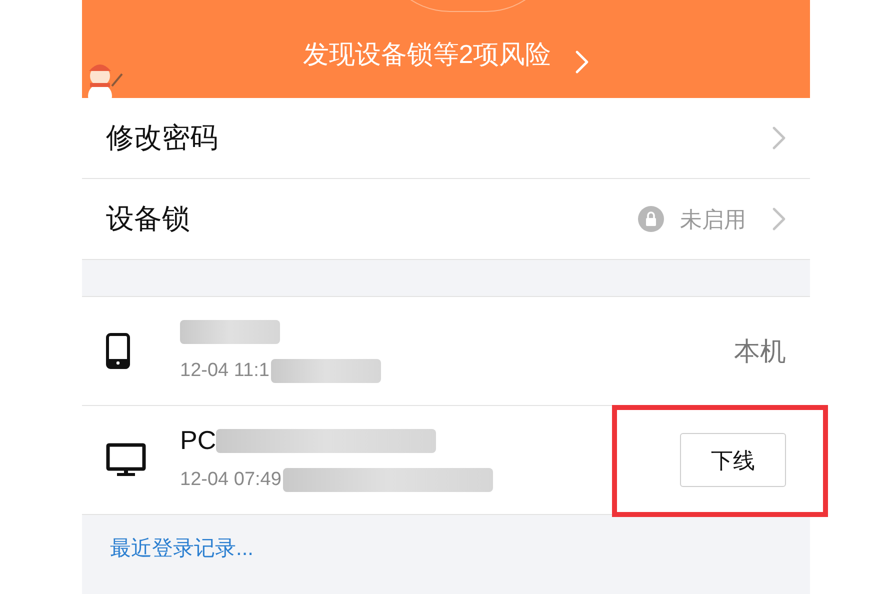 The image size is (874, 594). What do you see at coordinates (126, 460) in the screenshot?
I see `monitor-icon` at bounding box center [126, 460].